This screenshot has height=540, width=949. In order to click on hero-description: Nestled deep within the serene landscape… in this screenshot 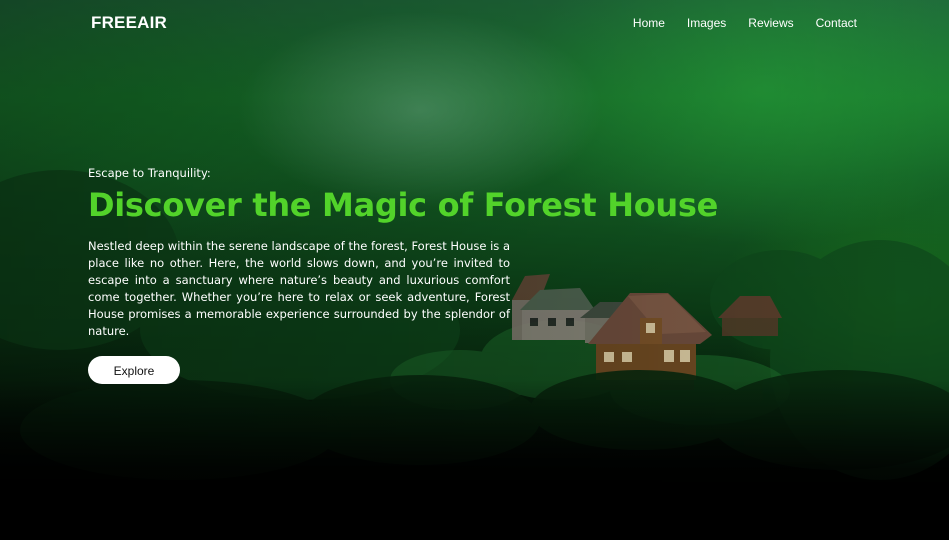, I will do `click(299, 288)`.